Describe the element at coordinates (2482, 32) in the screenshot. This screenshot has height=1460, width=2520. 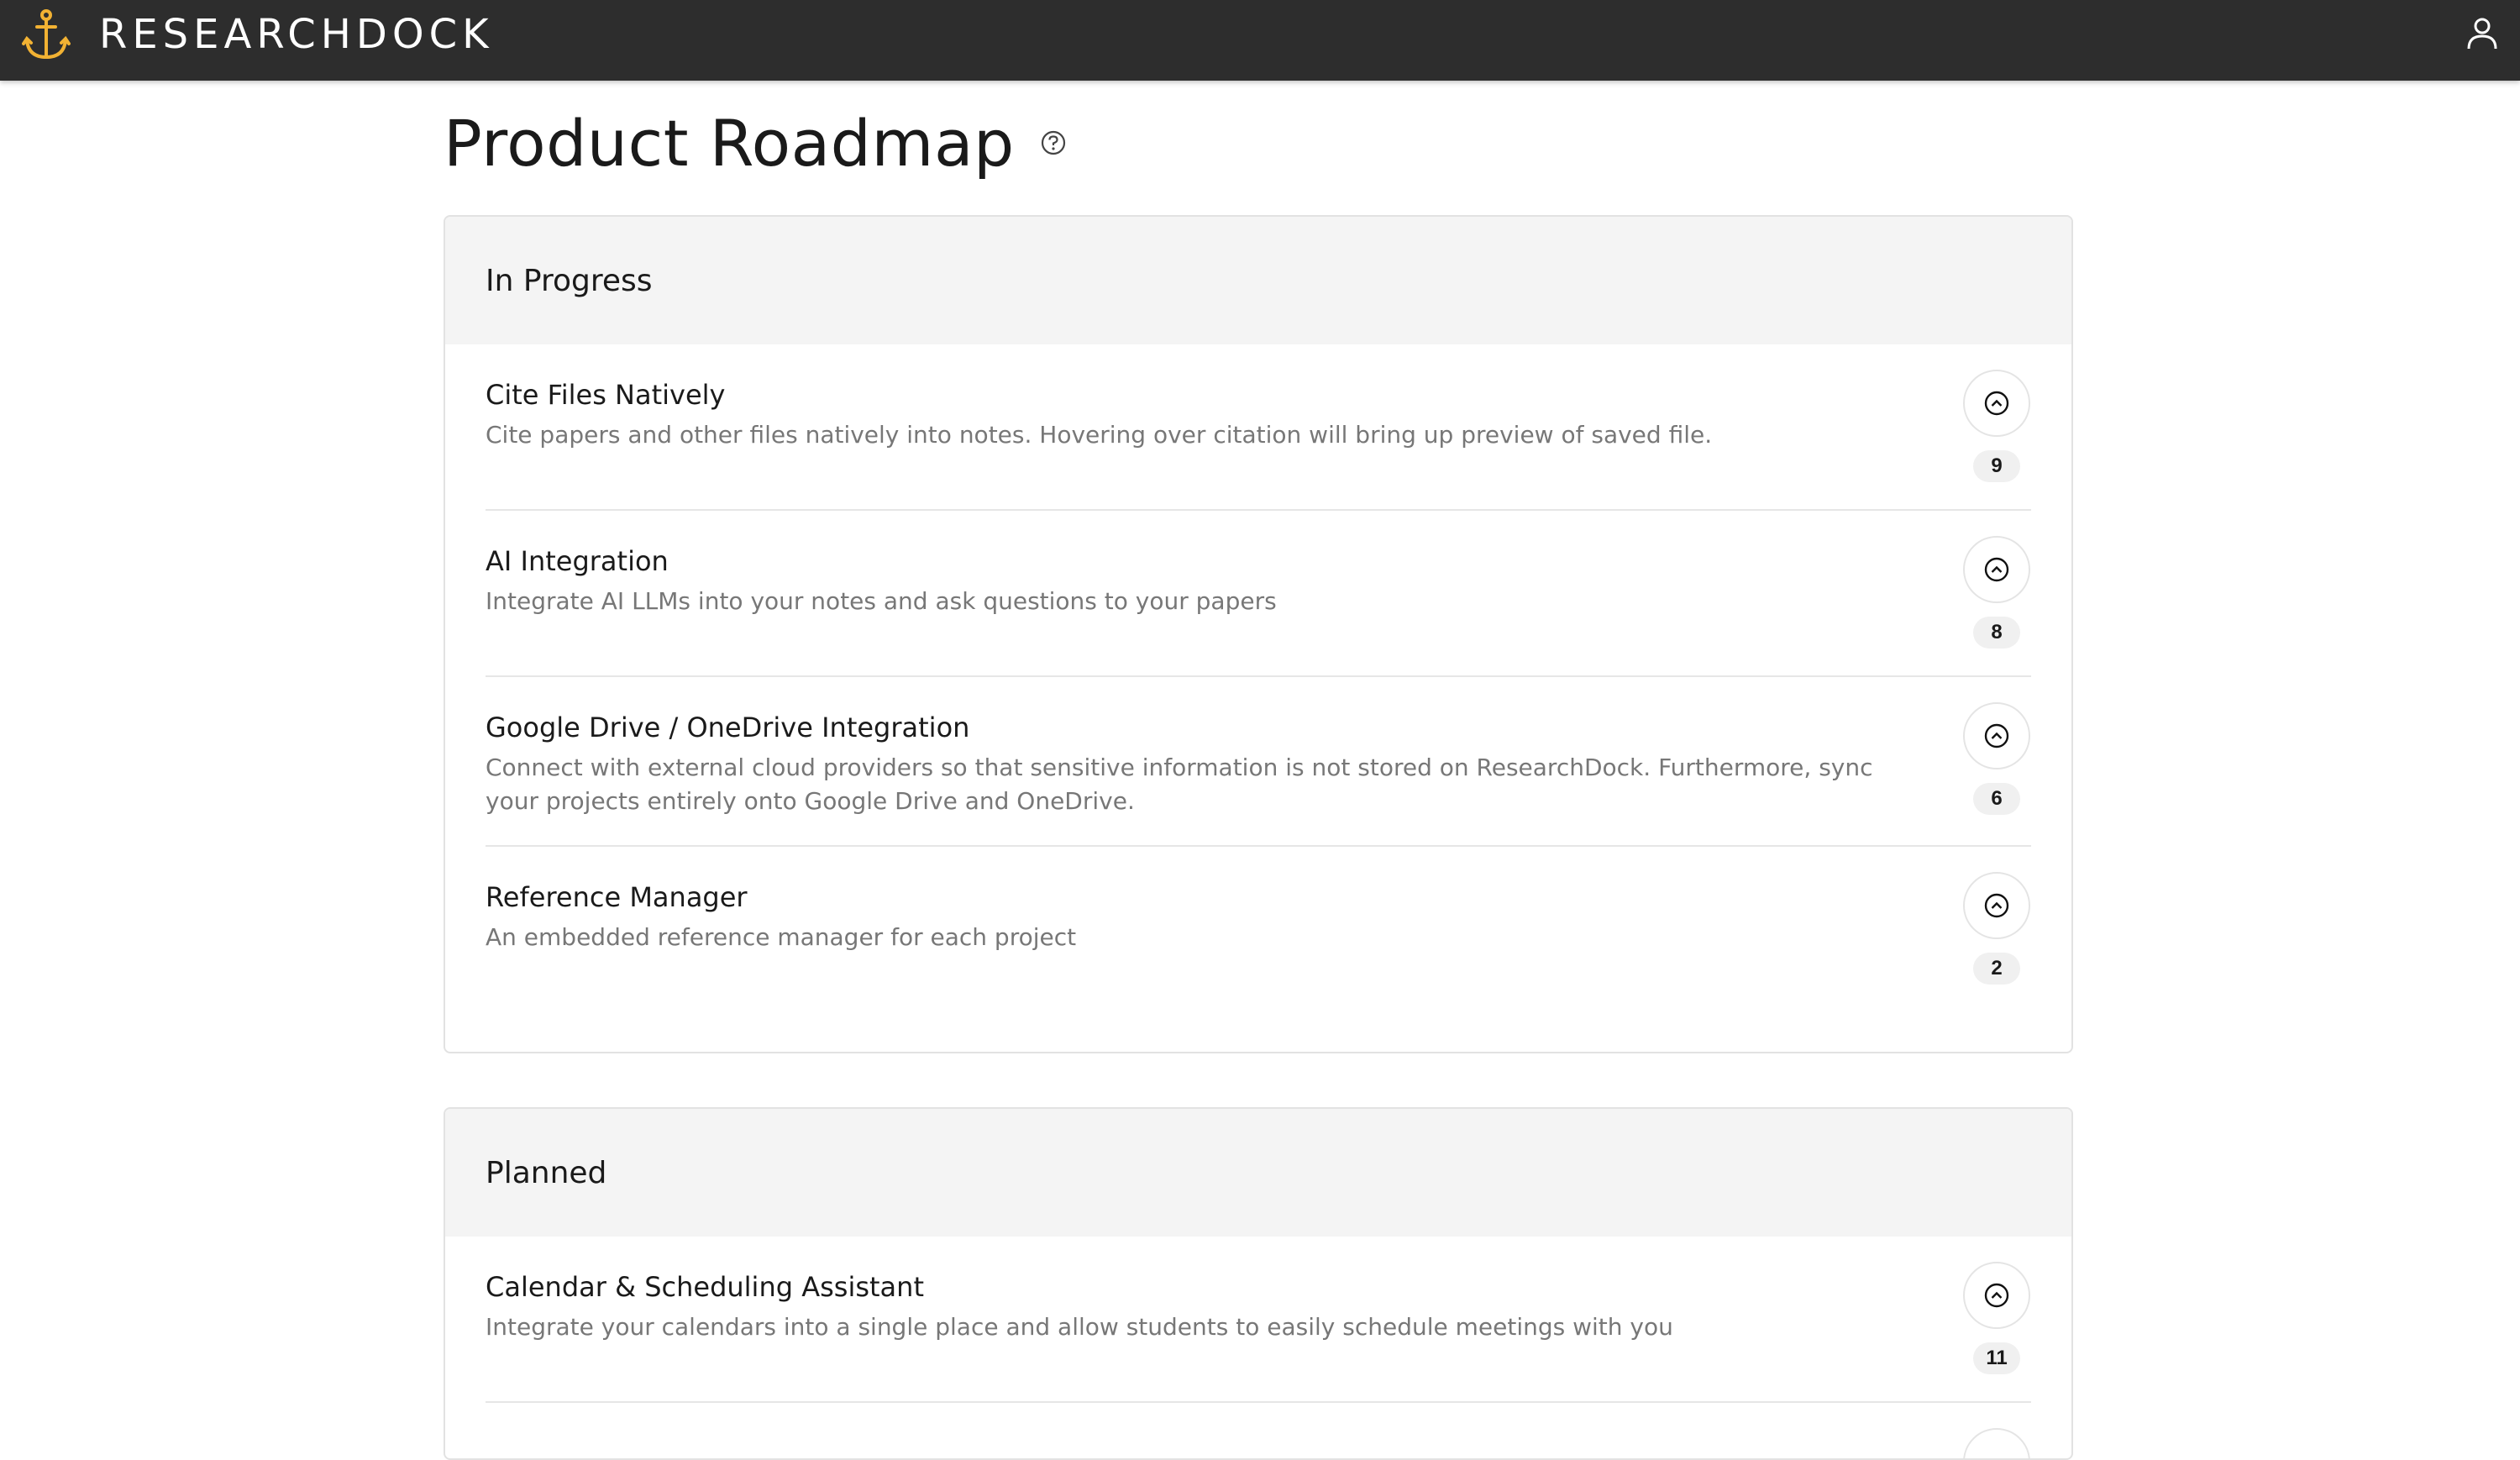
I see `user-icon` at that location.